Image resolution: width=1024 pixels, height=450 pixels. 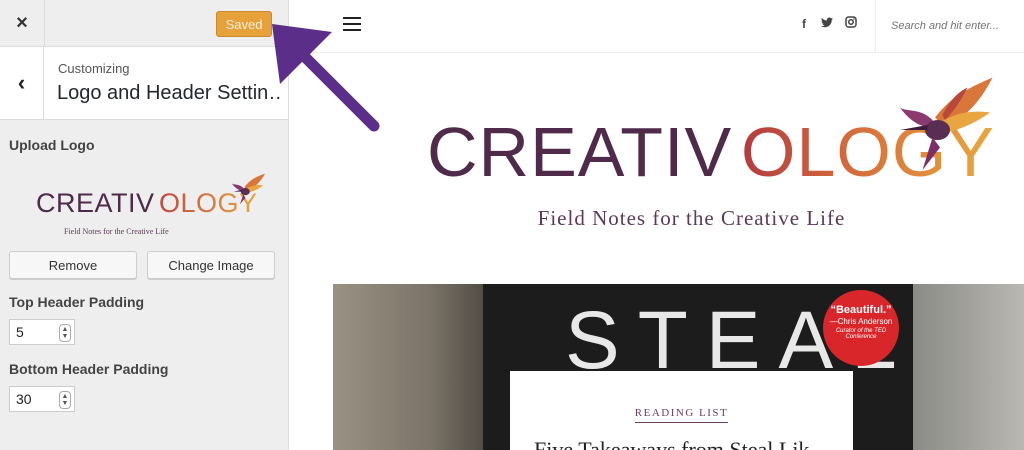 I want to click on bottom-padding-value: 30, so click(x=24, y=399).